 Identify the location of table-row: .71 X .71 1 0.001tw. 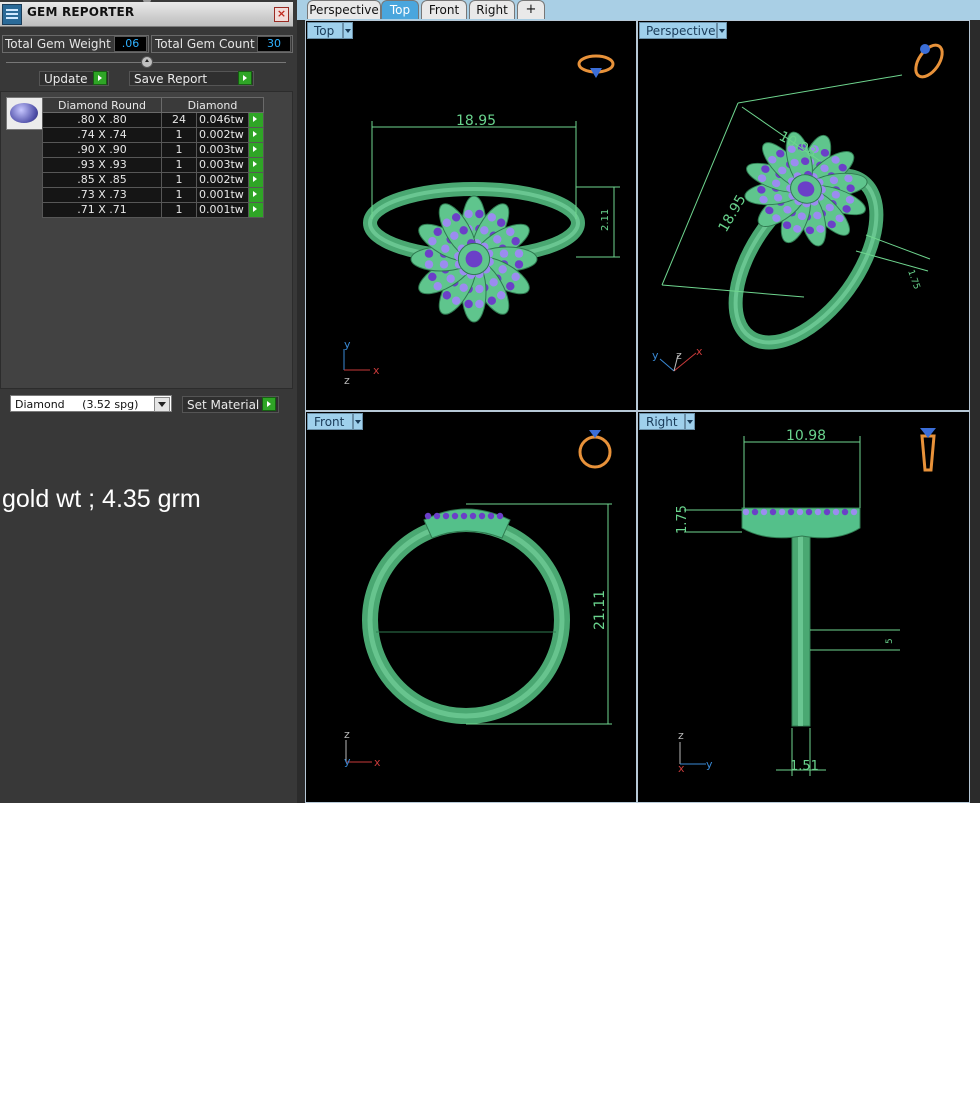
(153, 210).